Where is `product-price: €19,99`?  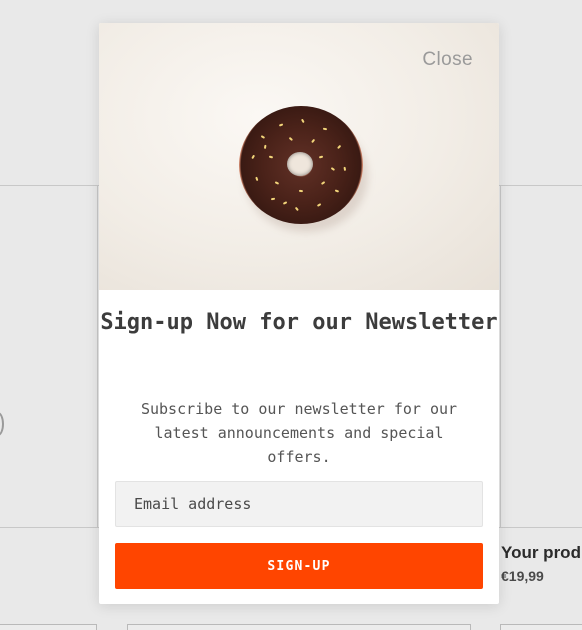 product-price: €19,99 is located at coordinates (522, 576).